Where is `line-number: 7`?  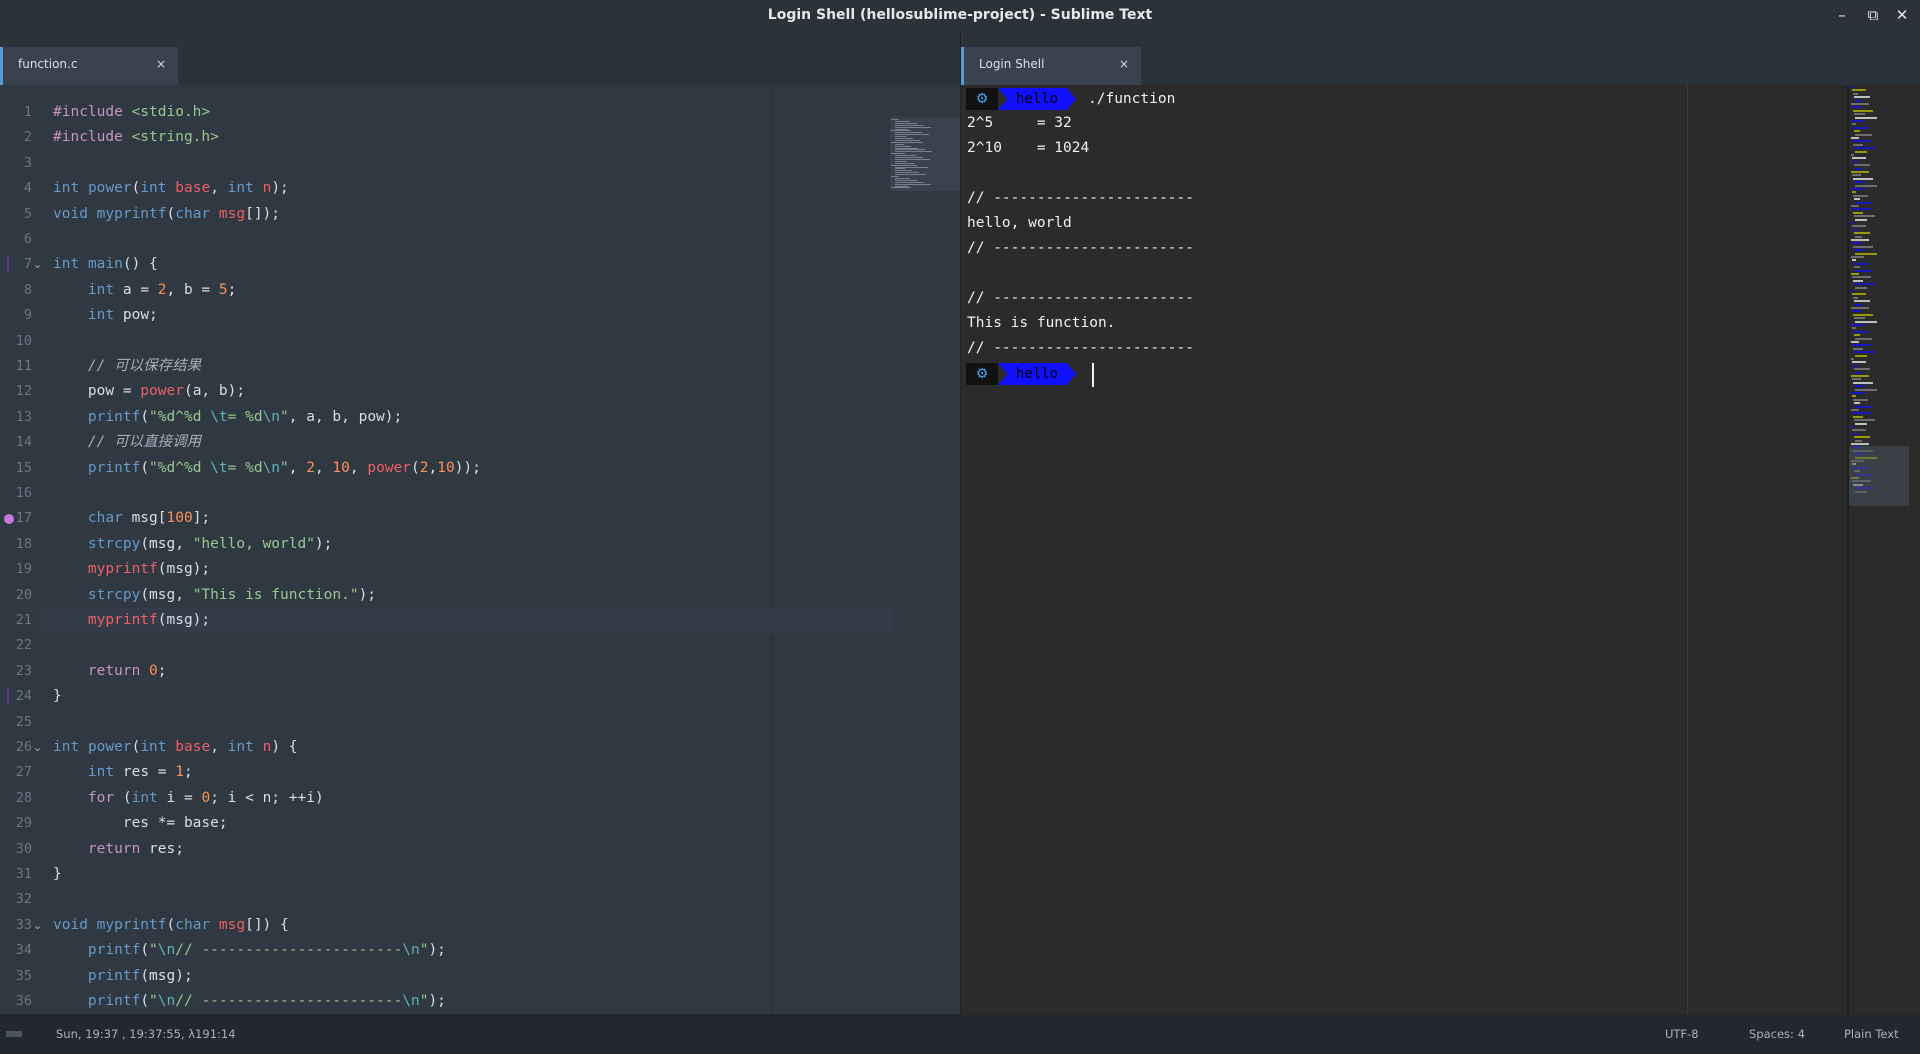
line-number: 7 is located at coordinates (27, 264).